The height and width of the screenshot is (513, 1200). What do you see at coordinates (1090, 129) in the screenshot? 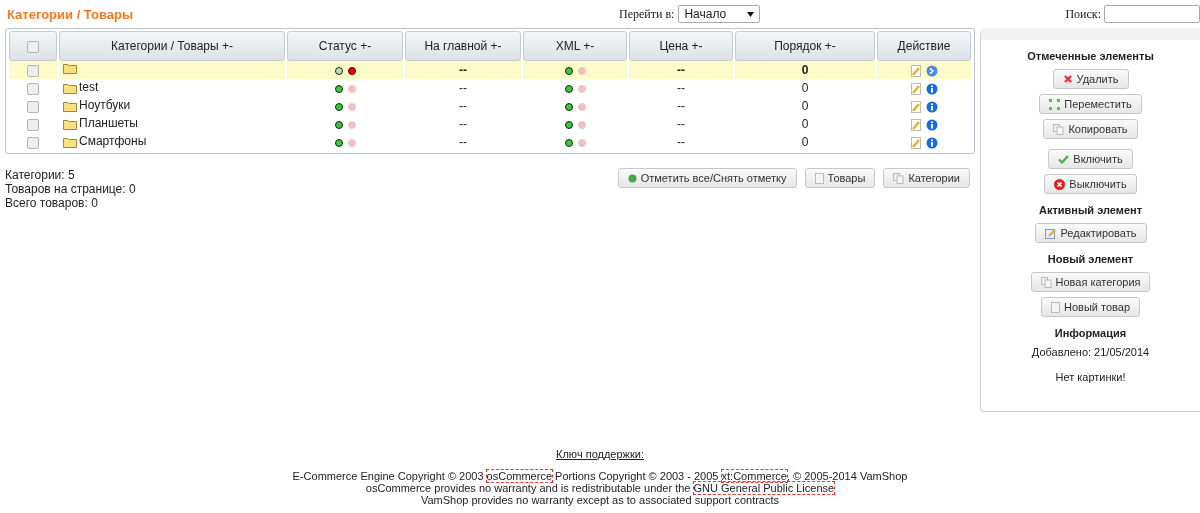
I see `copy-button: Копировать` at bounding box center [1090, 129].